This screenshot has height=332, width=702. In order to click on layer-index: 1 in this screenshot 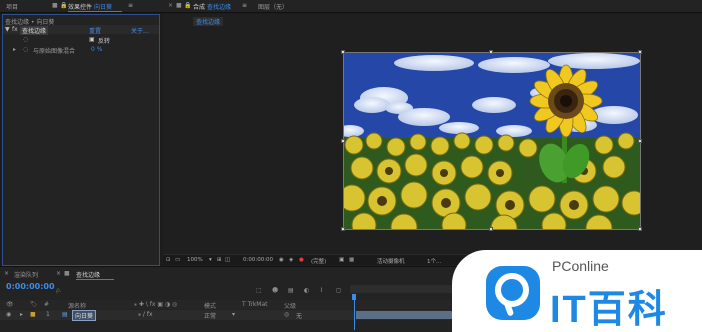, I will do `click(48, 314)`.